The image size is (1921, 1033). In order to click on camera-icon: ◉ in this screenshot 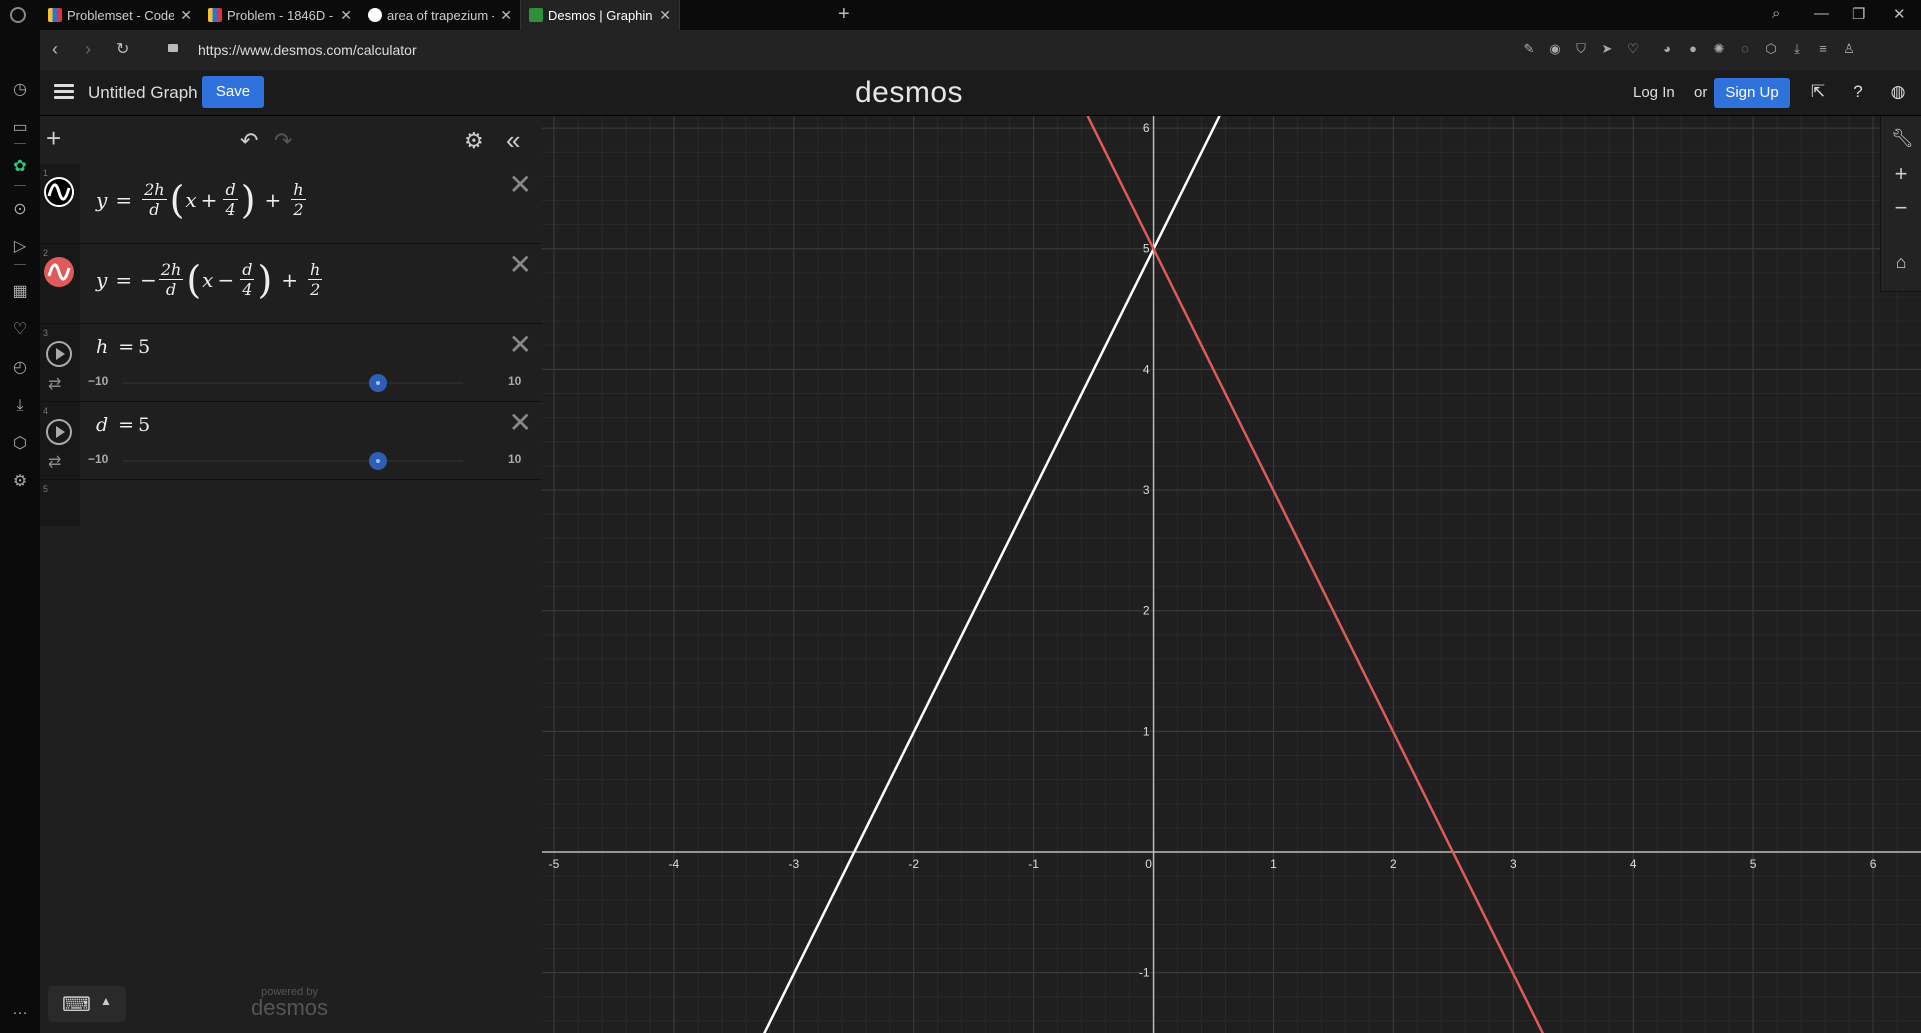, I will do `click(1555, 49)`.